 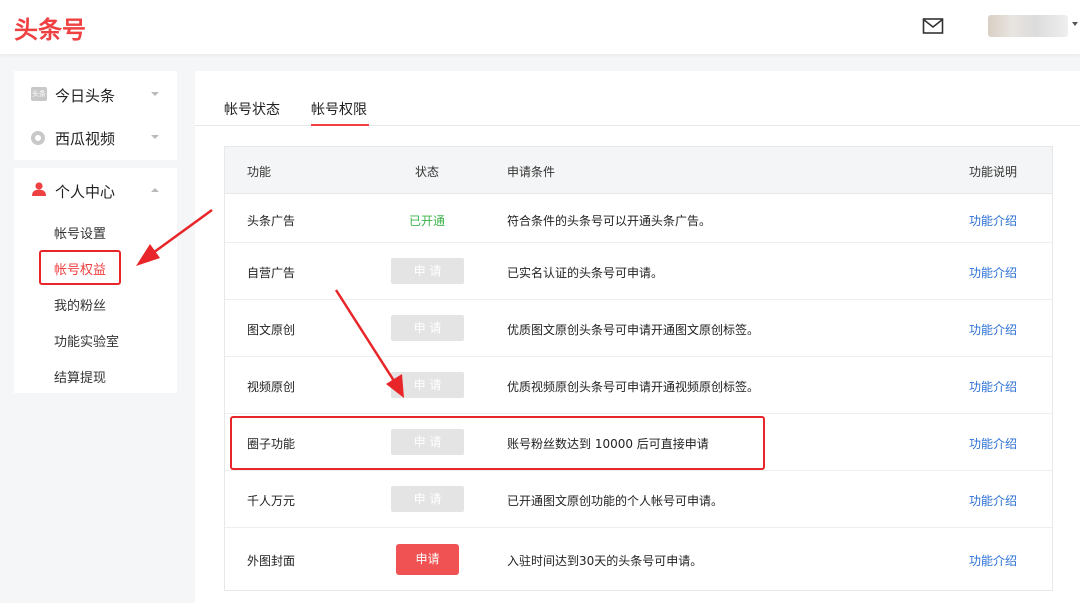 I want to click on tab-bar: 帐号状态 帐号权限, so click(x=637, y=98).